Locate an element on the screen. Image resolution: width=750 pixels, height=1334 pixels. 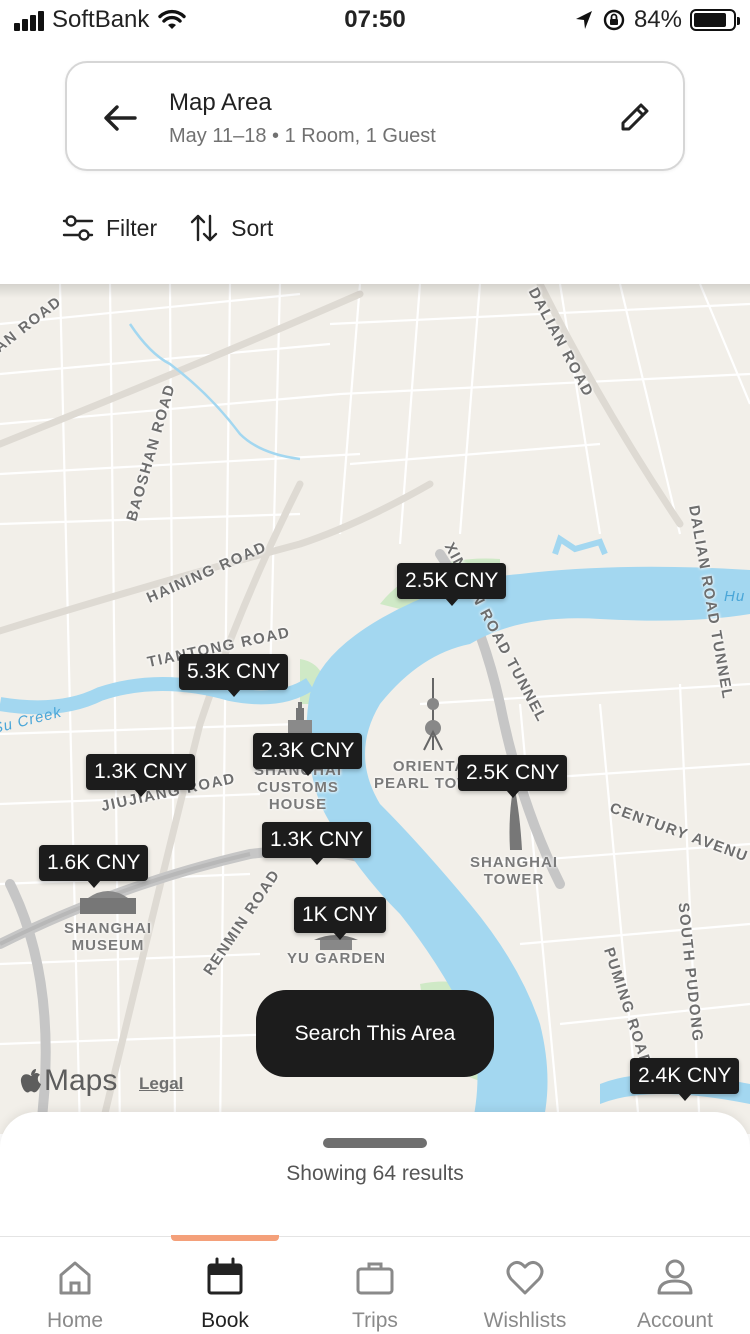
map-top-shadow is located at coordinates (375, 291).